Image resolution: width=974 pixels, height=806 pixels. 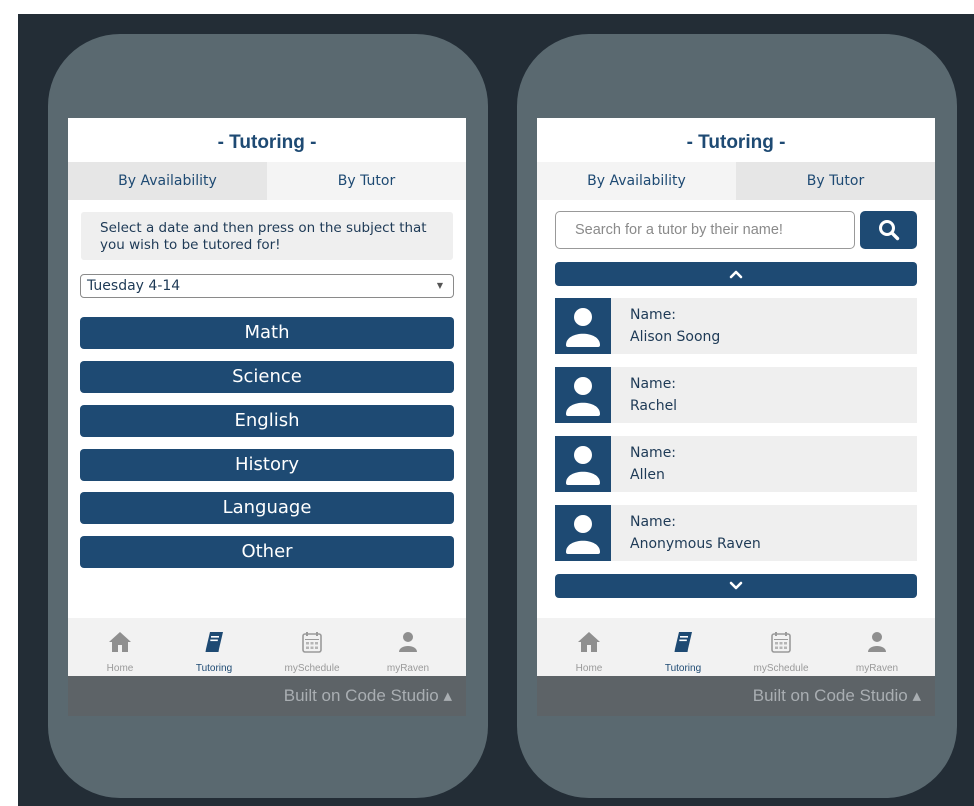 I want to click on tutor-name: Rachel, so click(x=654, y=406).